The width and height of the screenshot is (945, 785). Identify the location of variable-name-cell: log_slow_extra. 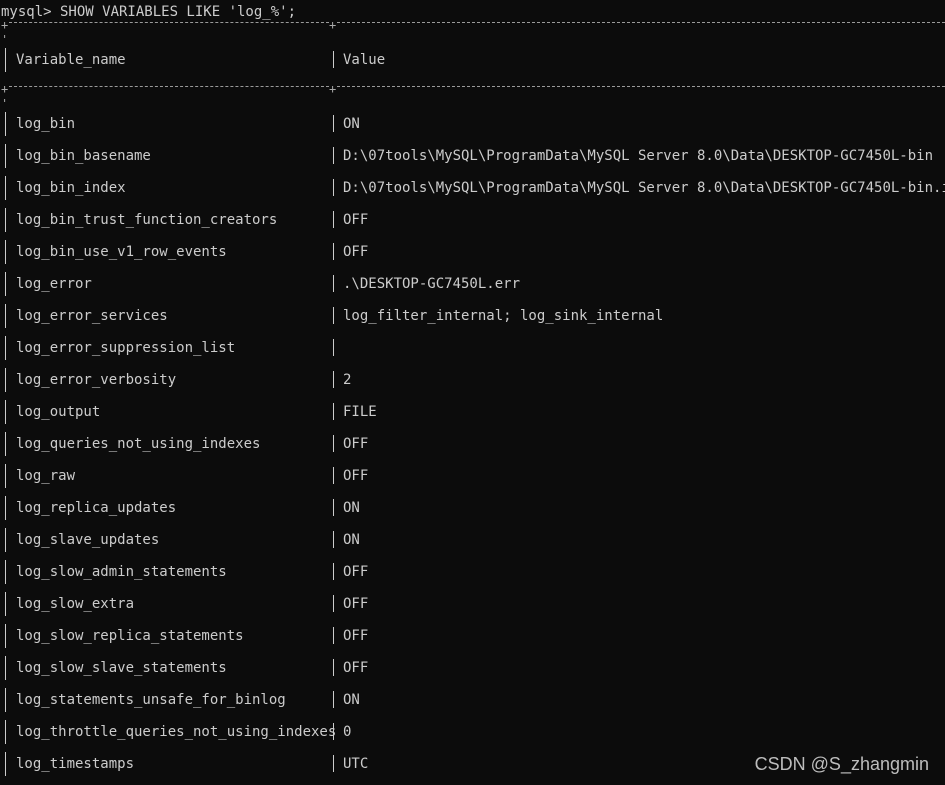
(75, 604).